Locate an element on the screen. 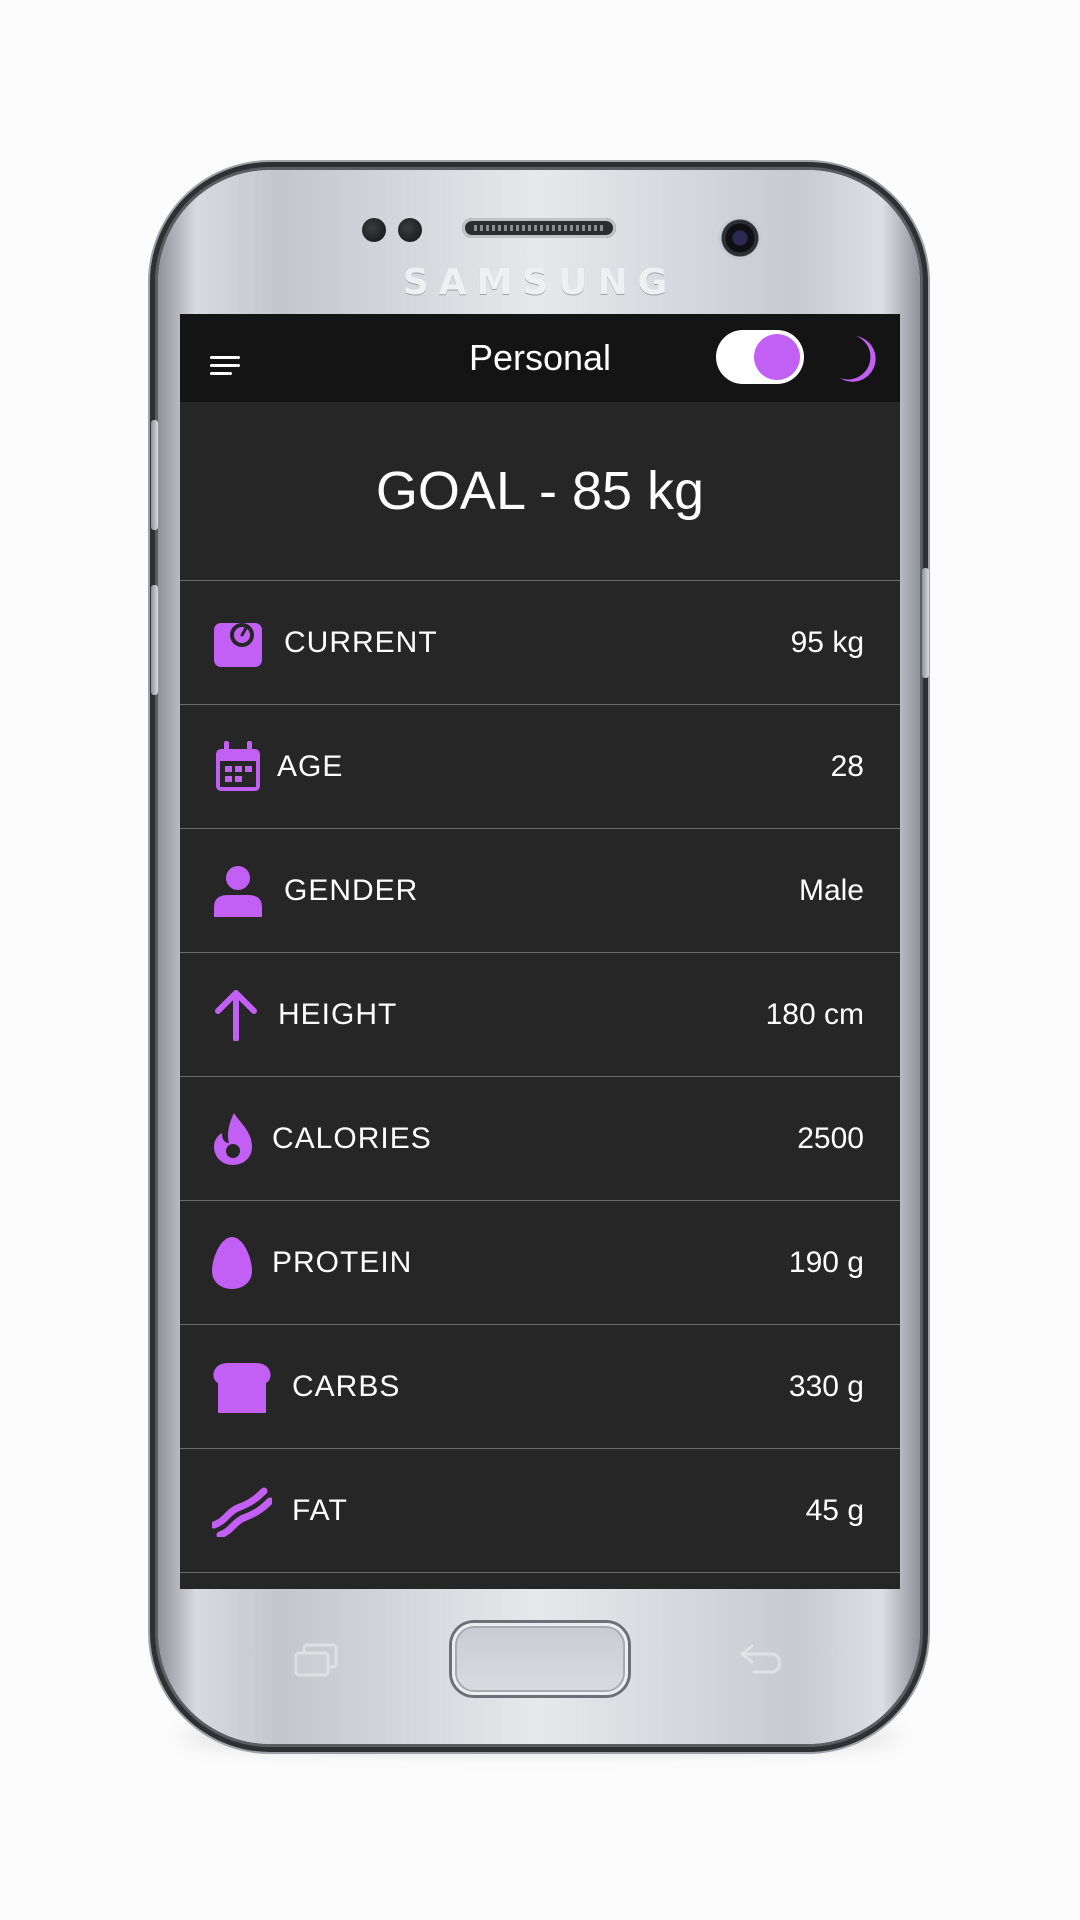 The height and width of the screenshot is (1920, 1080). device-brand: SAMSUNG is located at coordinates (540, 282).